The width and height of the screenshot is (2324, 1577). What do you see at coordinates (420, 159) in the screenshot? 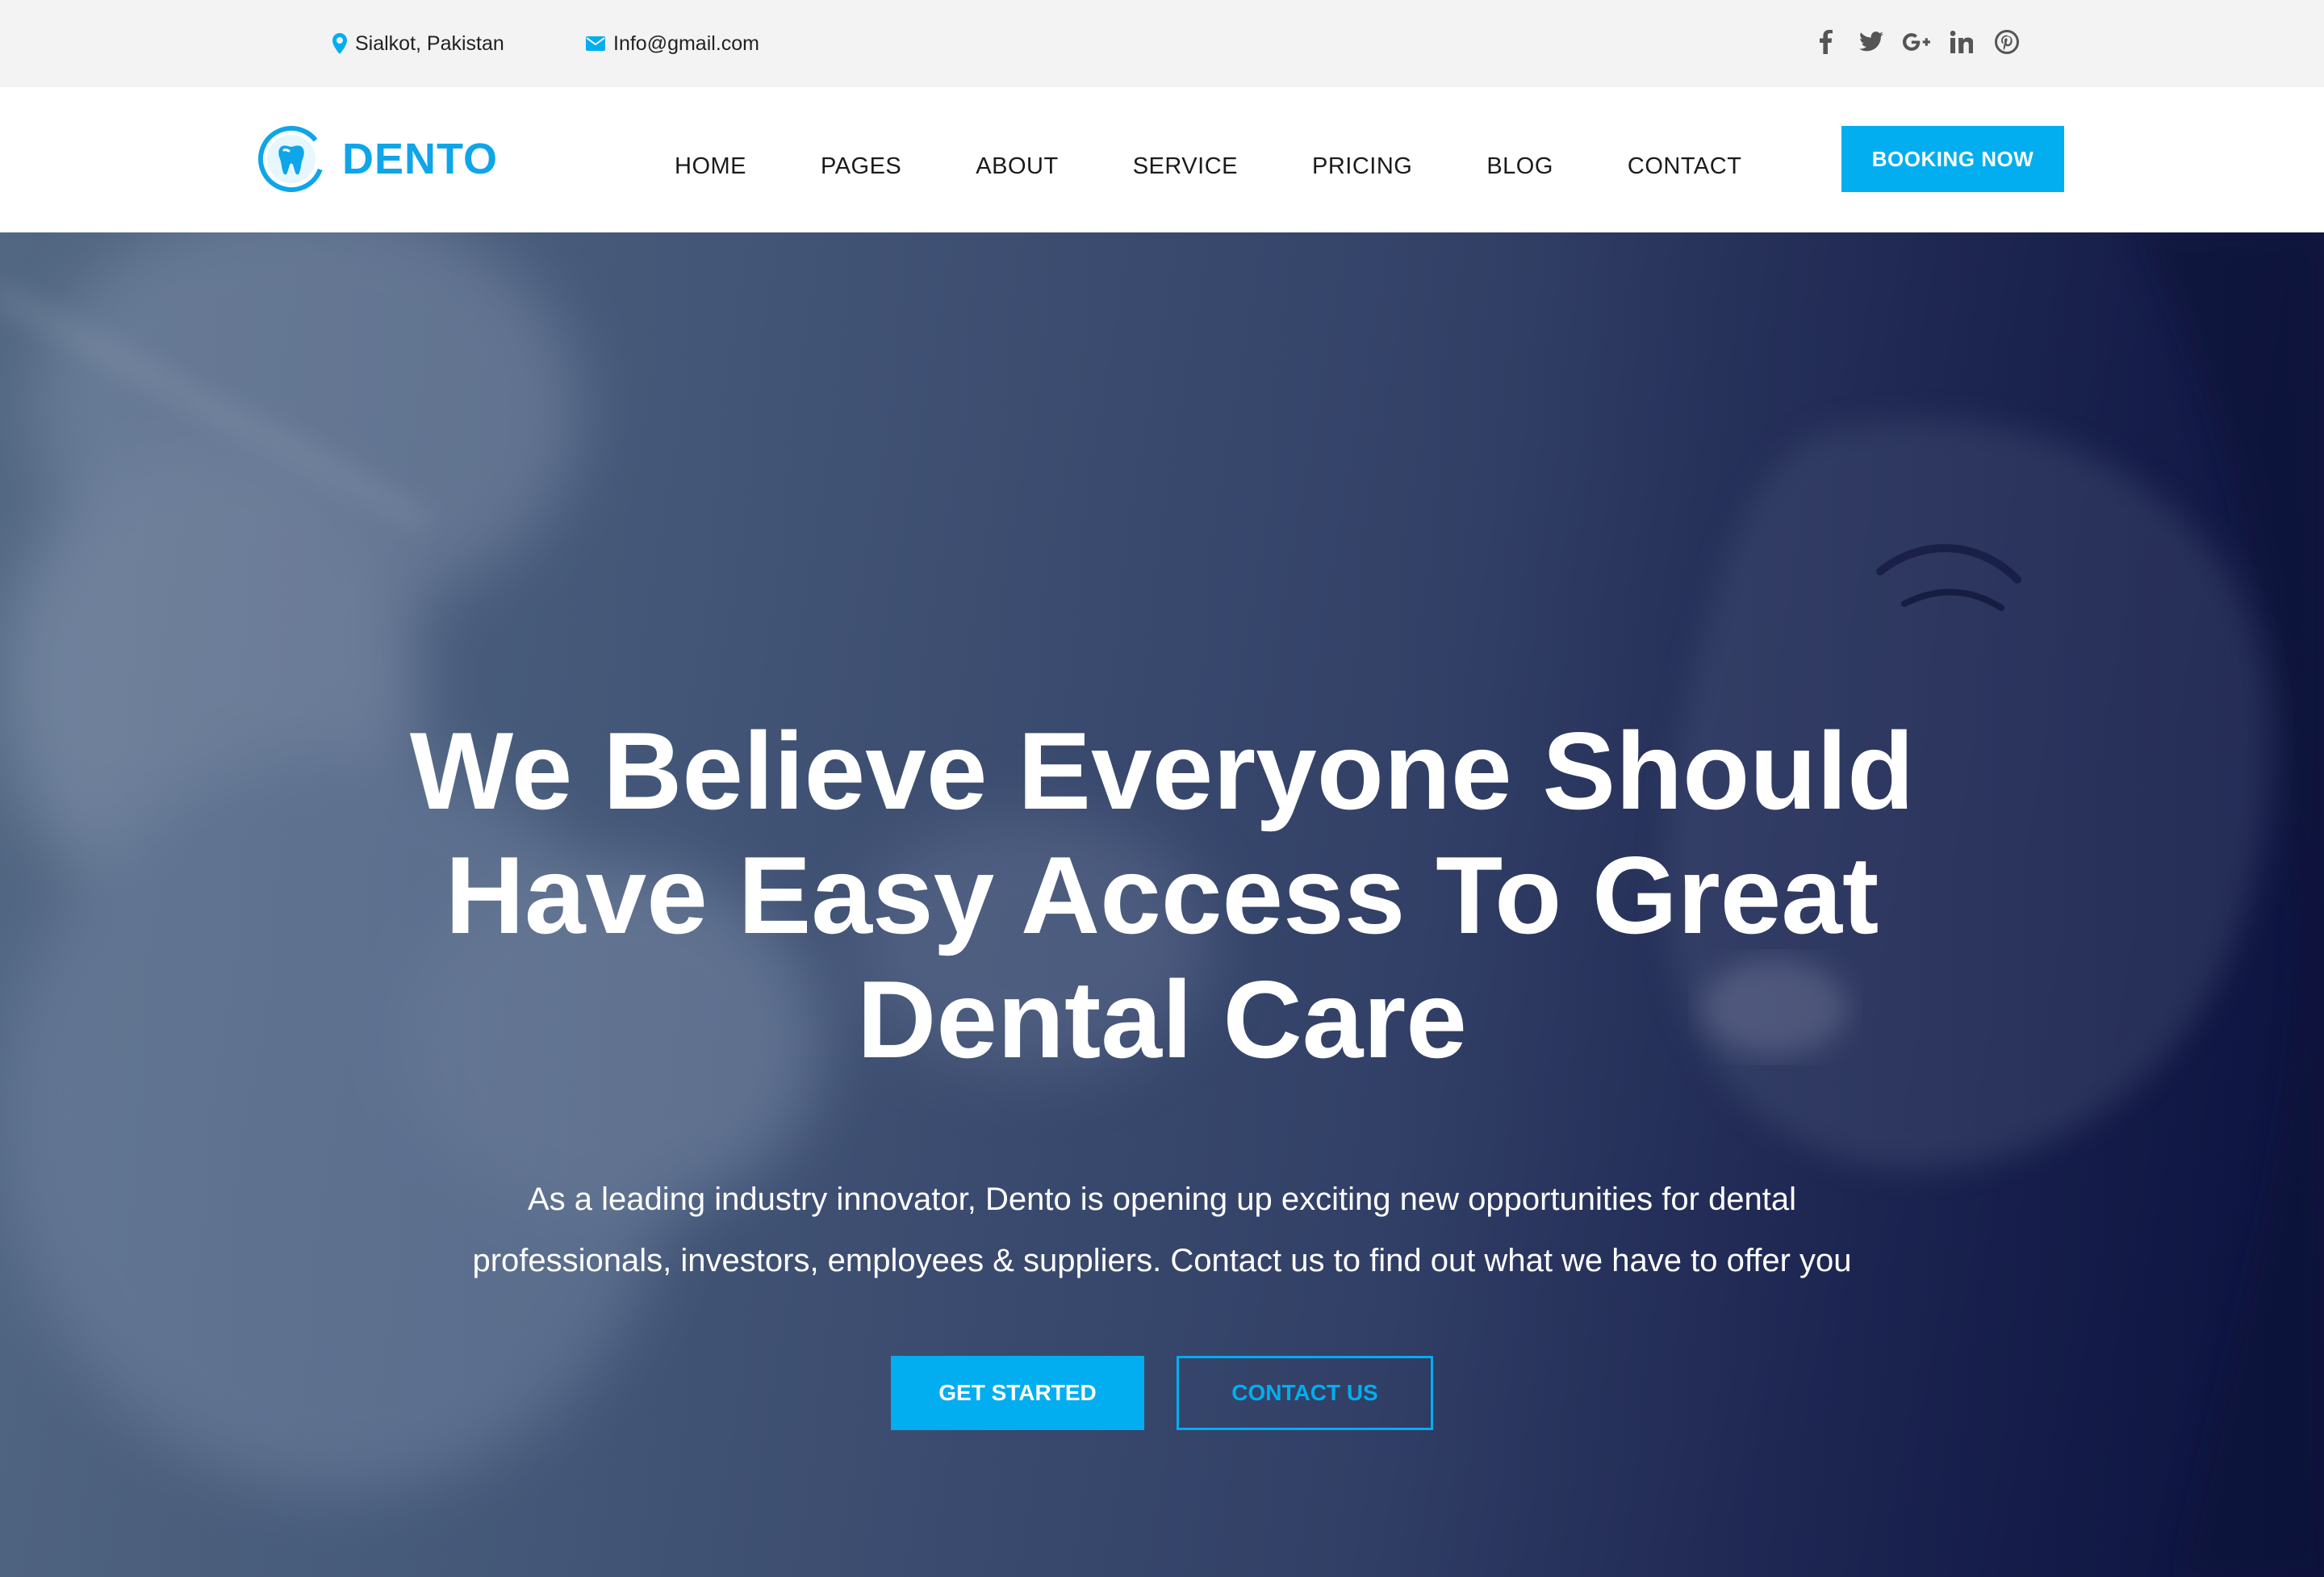
I see `logo-text: DENTO` at bounding box center [420, 159].